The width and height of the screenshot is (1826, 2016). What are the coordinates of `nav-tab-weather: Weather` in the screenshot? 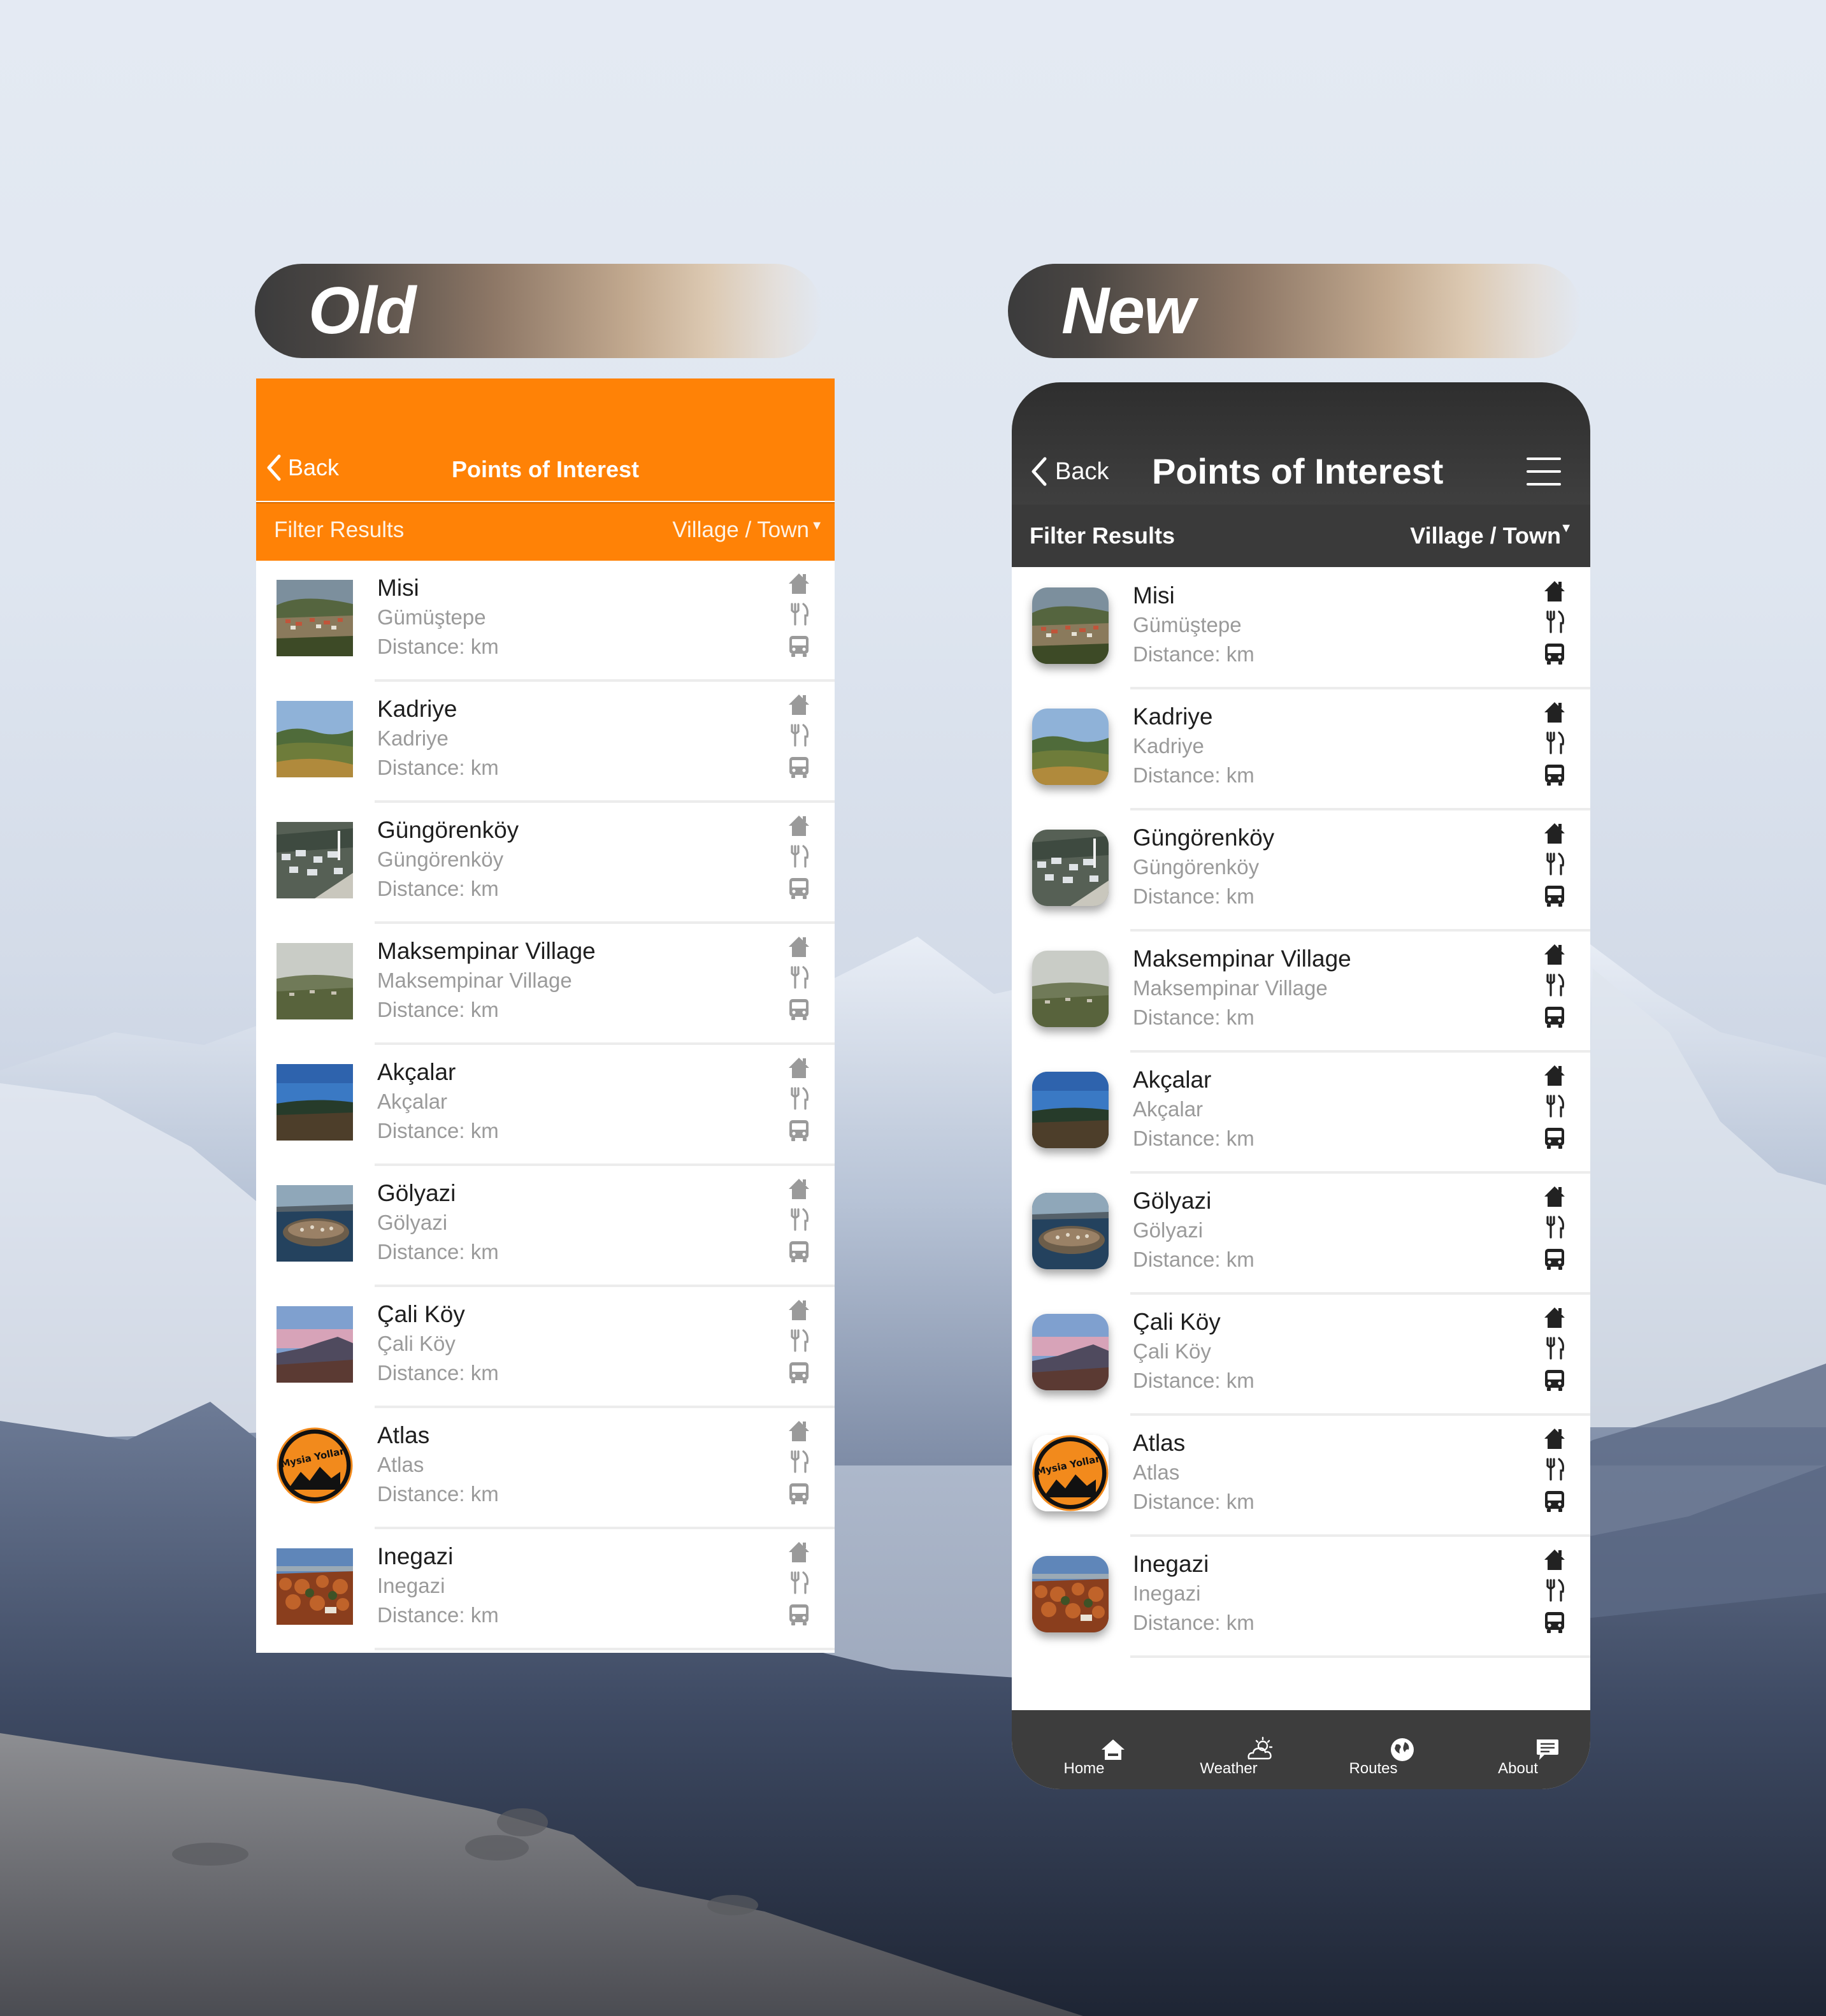 It's located at (1228, 1749).